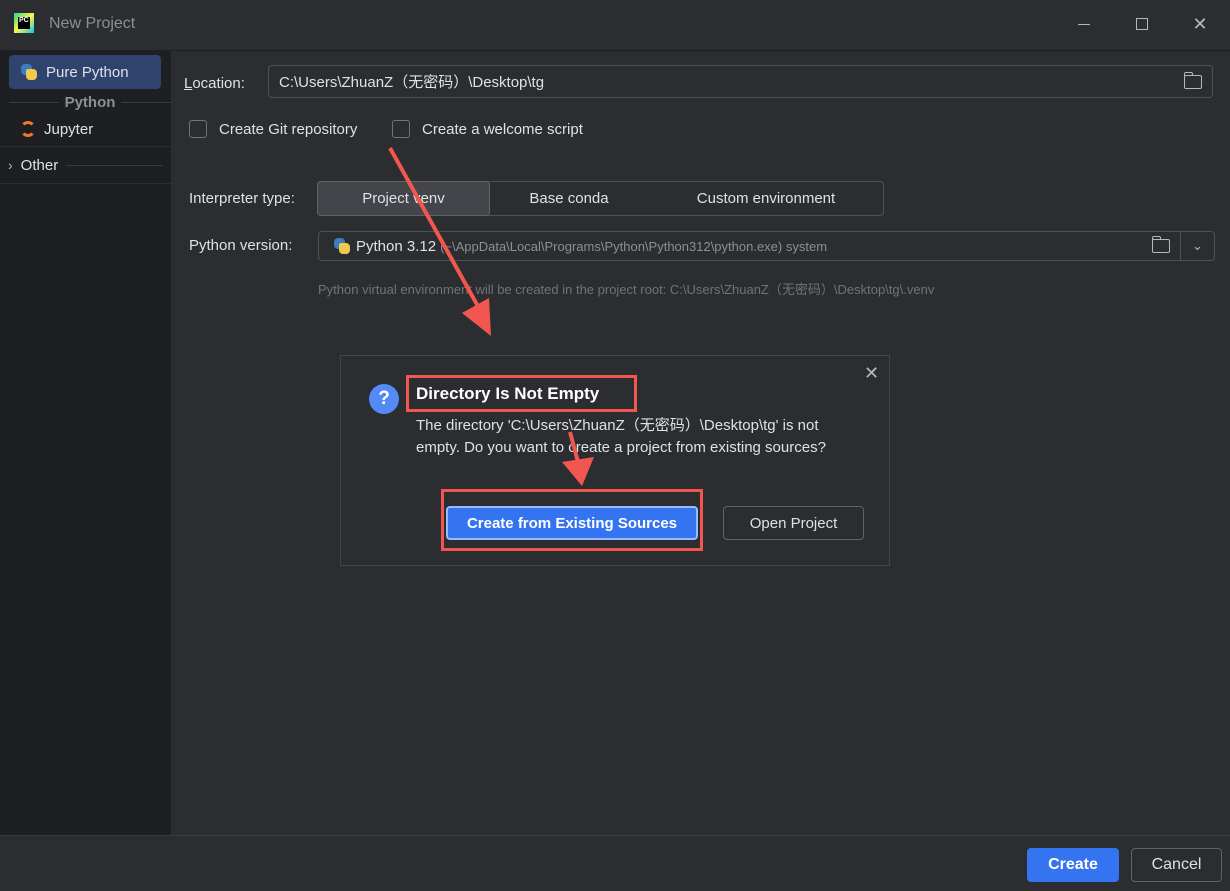 This screenshot has width=1230, height=891. Describe the element at coordinates (214, 83) in the screenshot. I see `location-label: Location:` at that location.